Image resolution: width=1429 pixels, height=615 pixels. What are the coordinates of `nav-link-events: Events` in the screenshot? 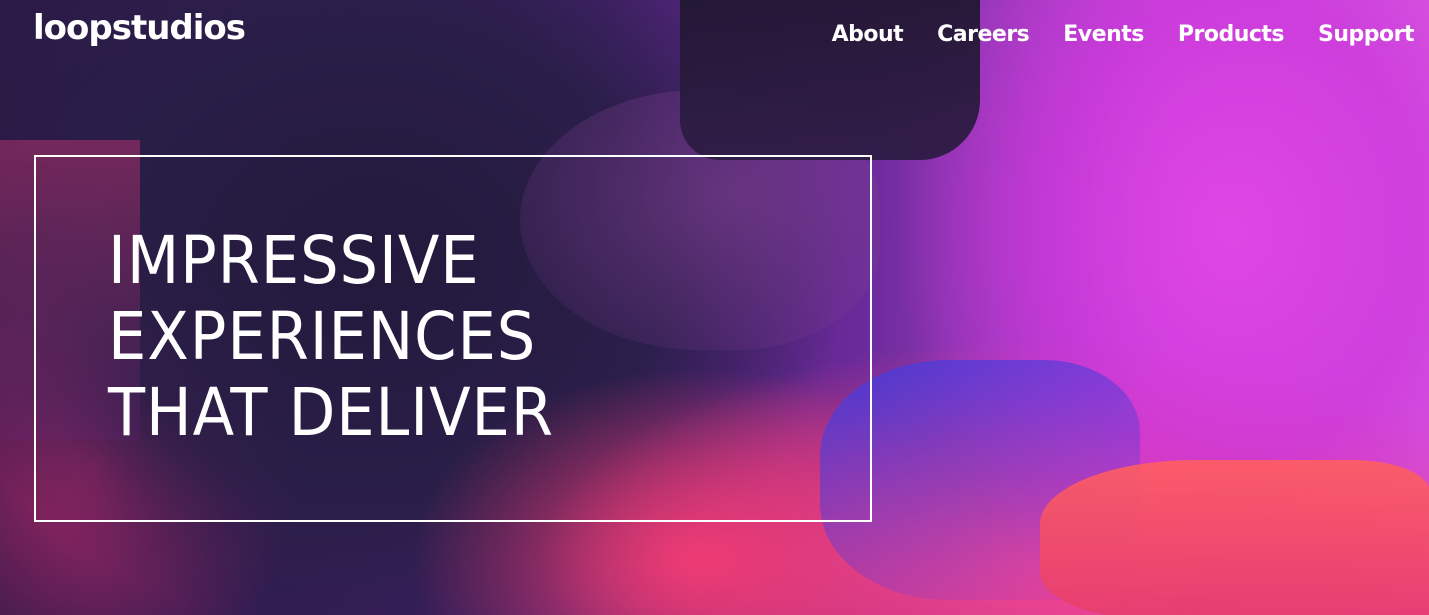 It's located at (1103, 34).